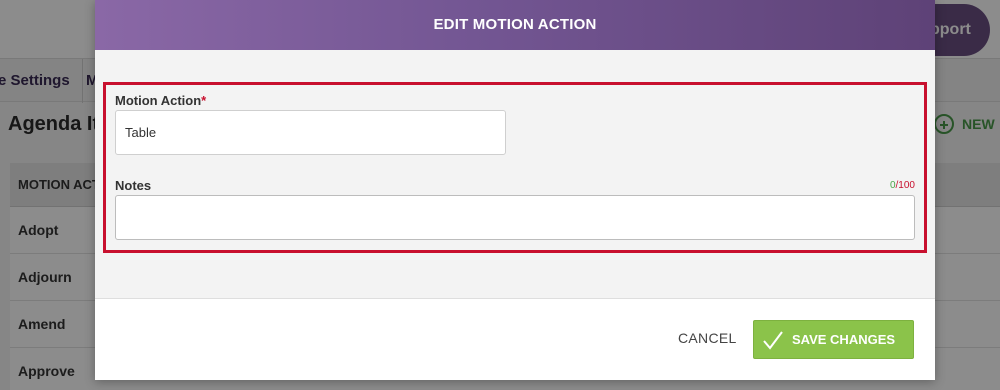 This screenshot has height=390, width=1000. Describe the element at coordinates (905, 185) in the screenshot. I see `counter-max: /100` at that location.